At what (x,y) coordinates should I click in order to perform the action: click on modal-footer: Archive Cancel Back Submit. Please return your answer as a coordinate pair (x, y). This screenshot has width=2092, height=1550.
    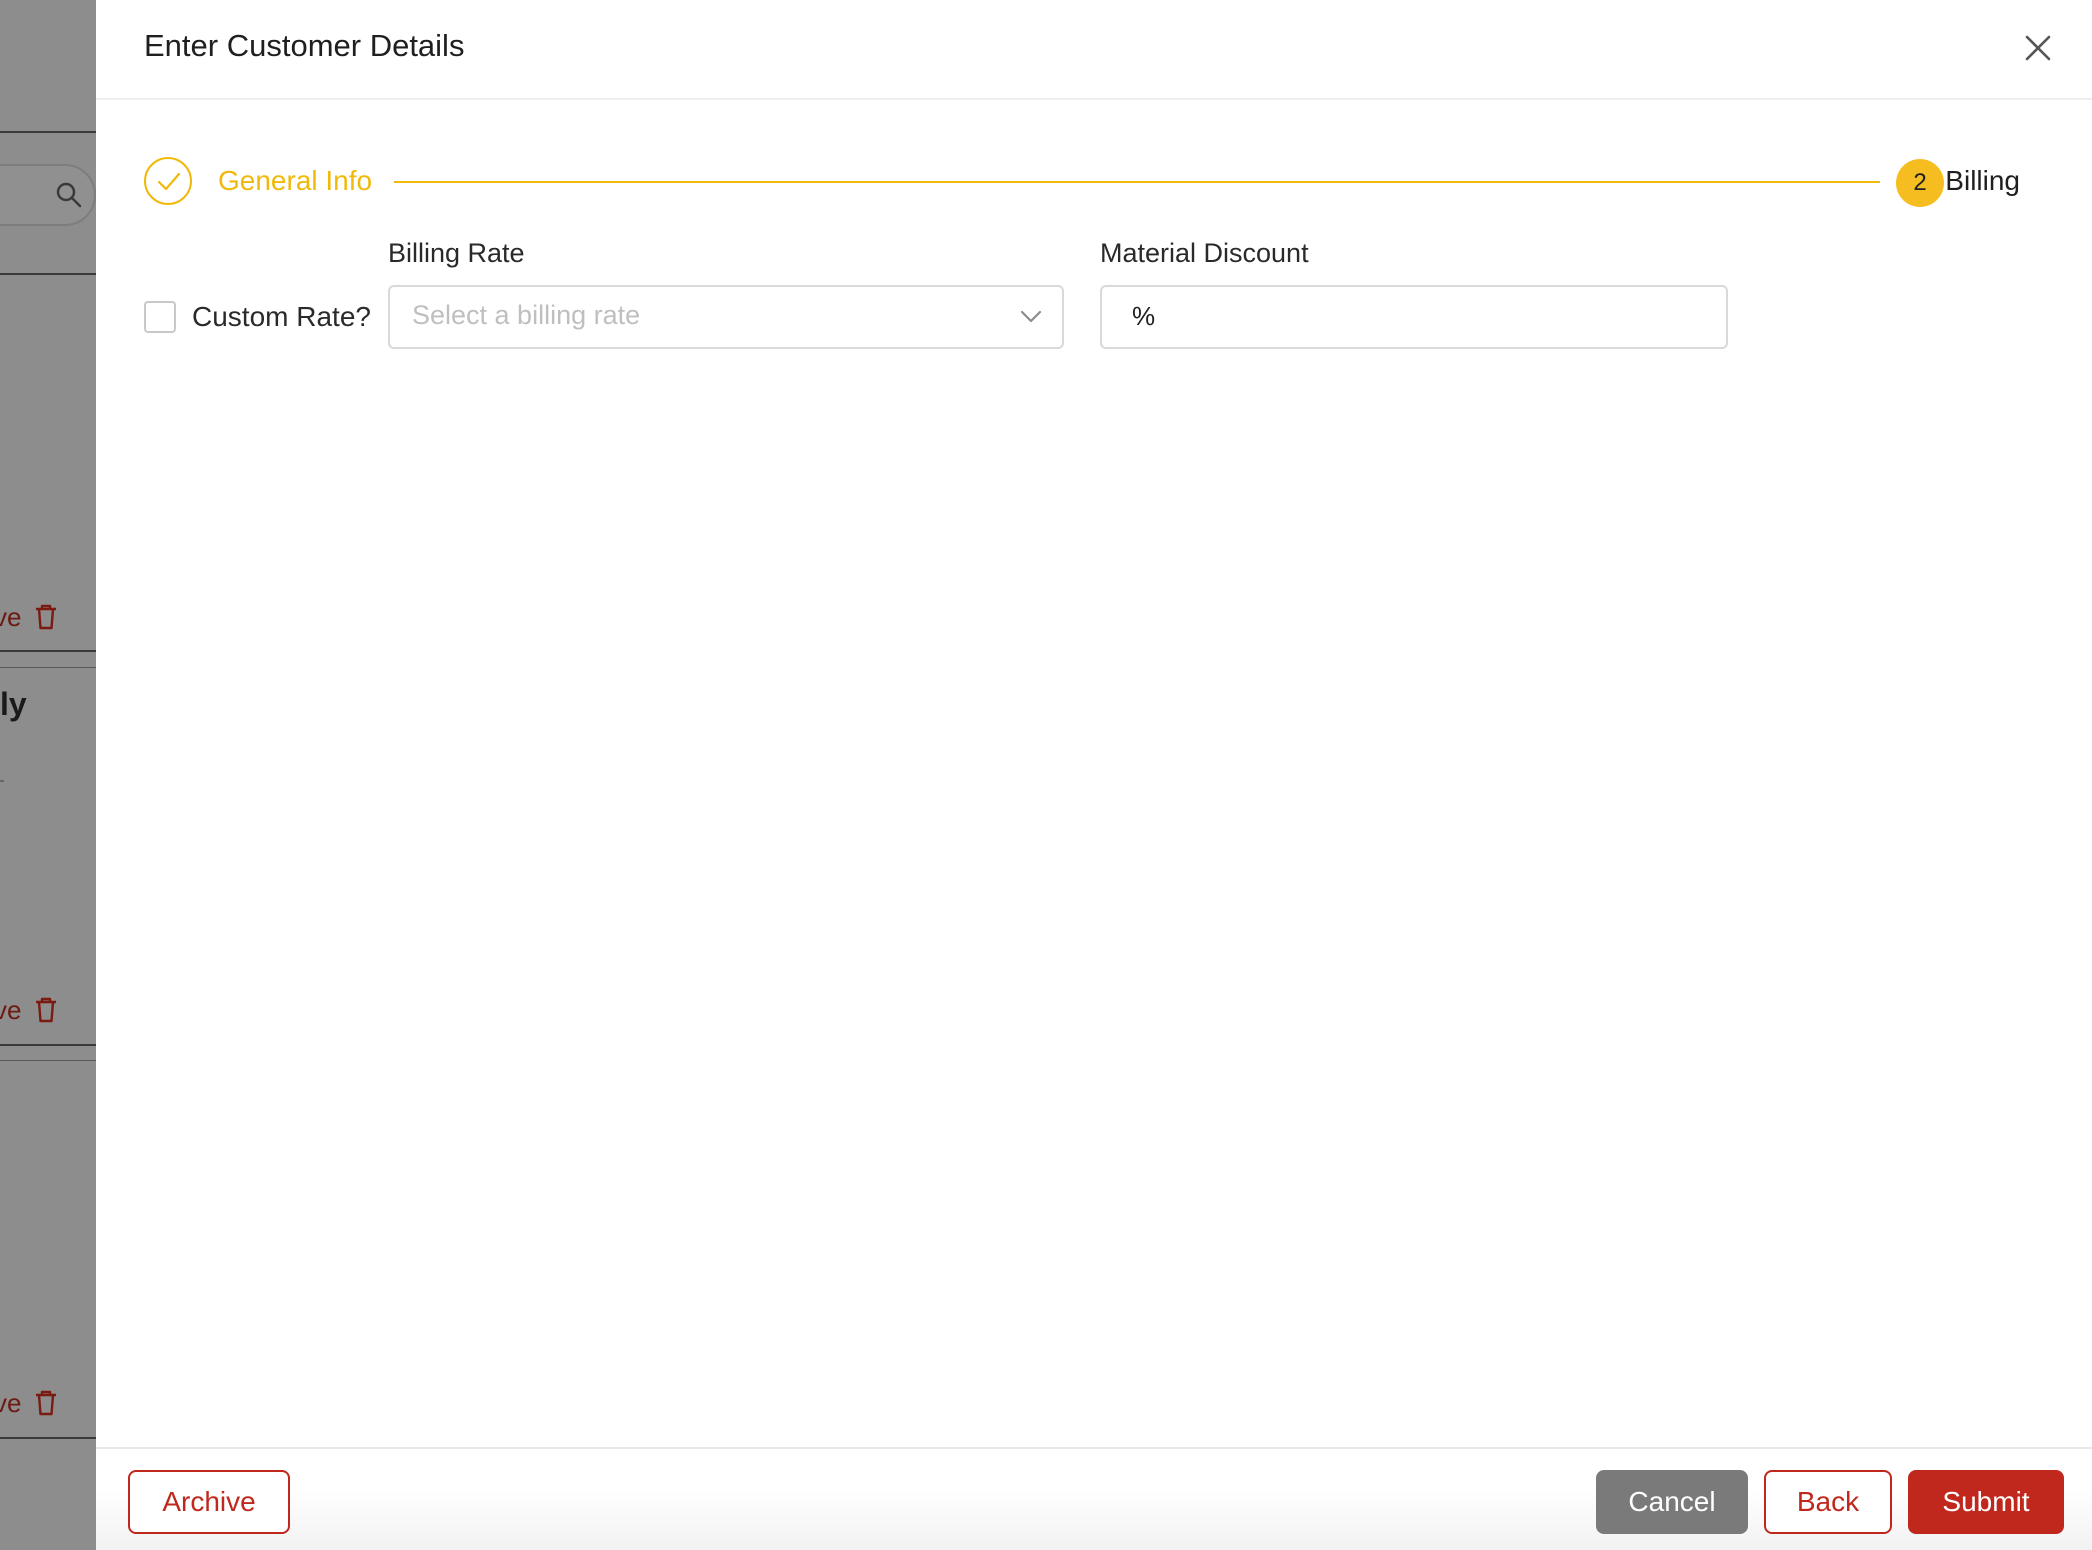
    Looking at the image, I should click on (1094, 1498).